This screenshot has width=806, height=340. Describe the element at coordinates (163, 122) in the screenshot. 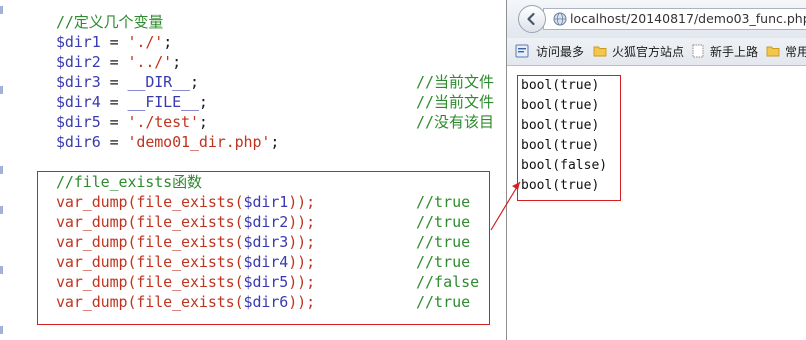

I see `string-literal: './test'` at that location.